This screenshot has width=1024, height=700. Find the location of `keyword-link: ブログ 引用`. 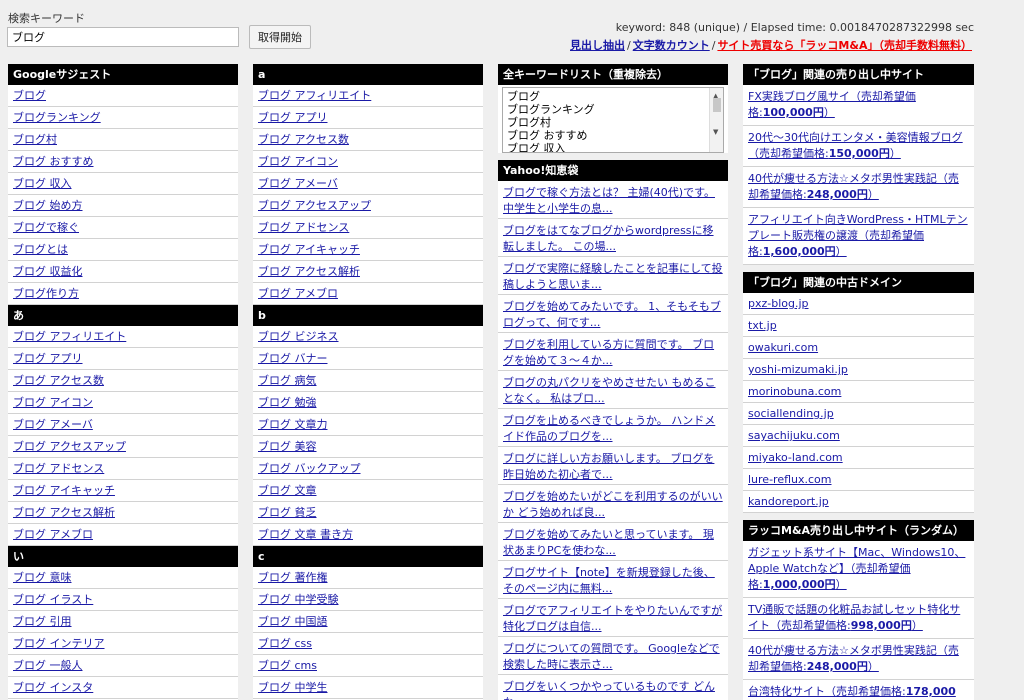

keyword-link: ブログ 引用 is located at coordinates (42, 621).